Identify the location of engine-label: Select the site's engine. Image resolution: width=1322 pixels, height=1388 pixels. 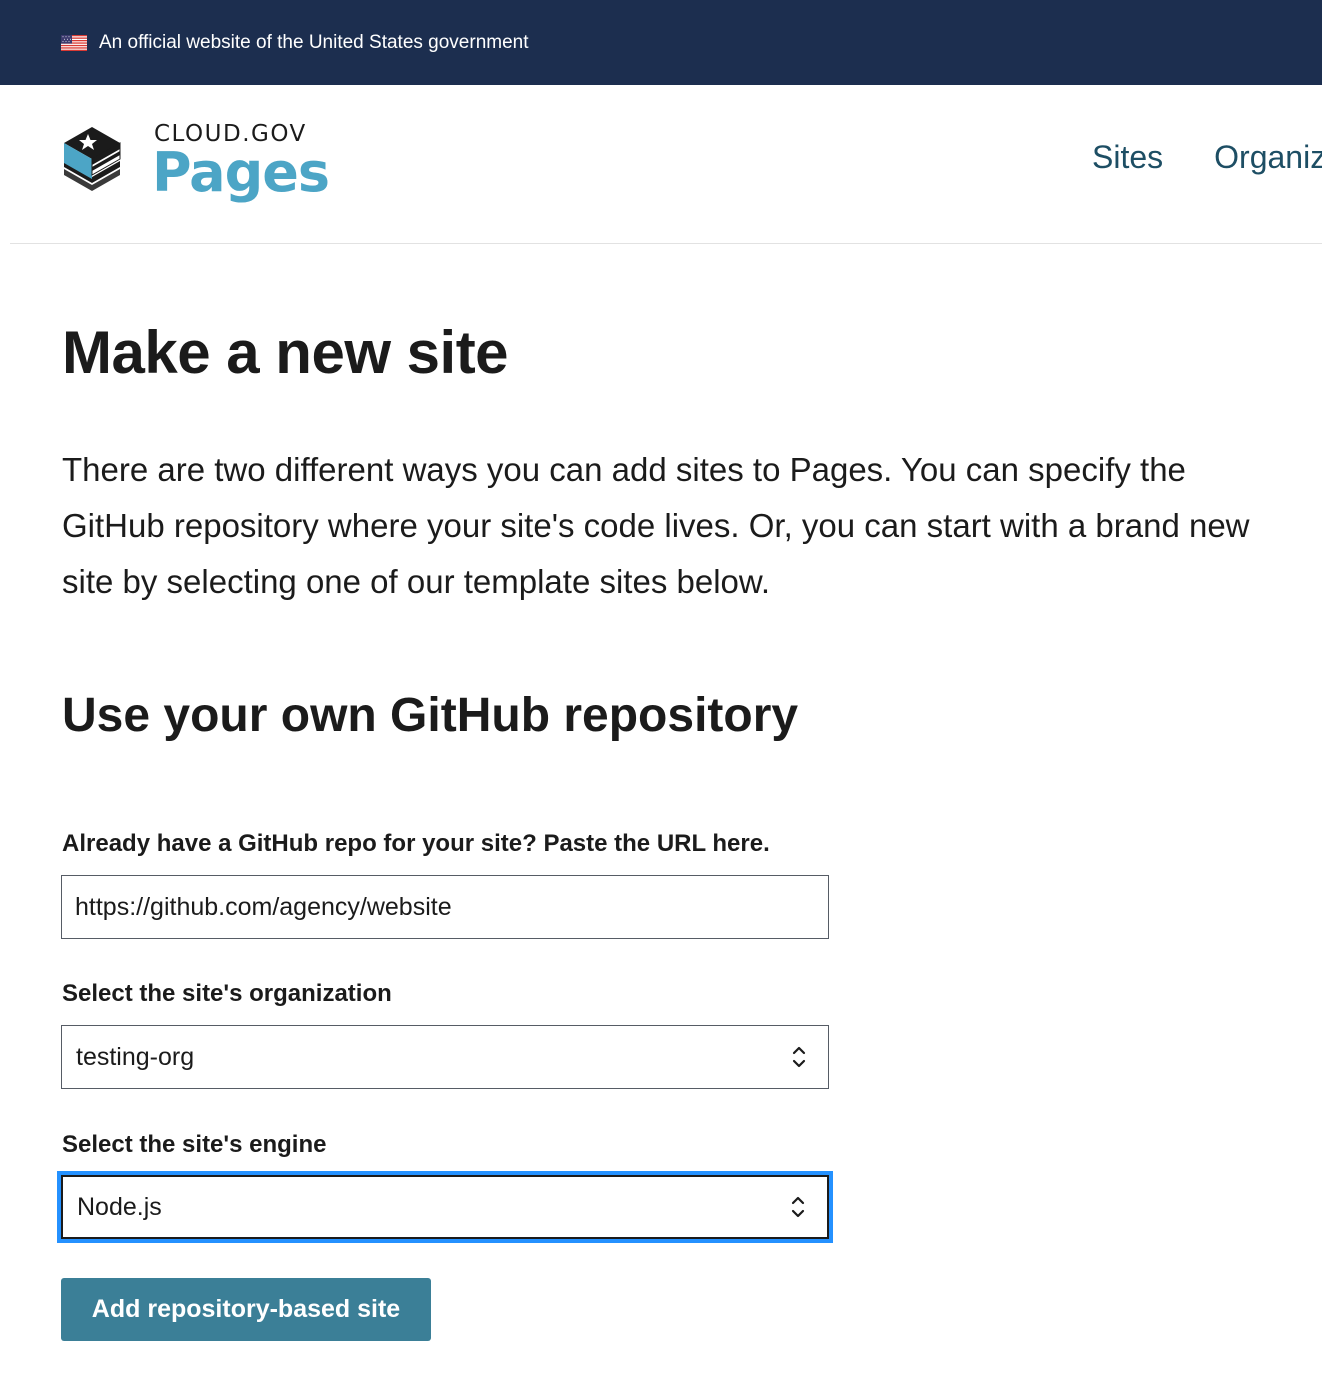
(194, 1144).